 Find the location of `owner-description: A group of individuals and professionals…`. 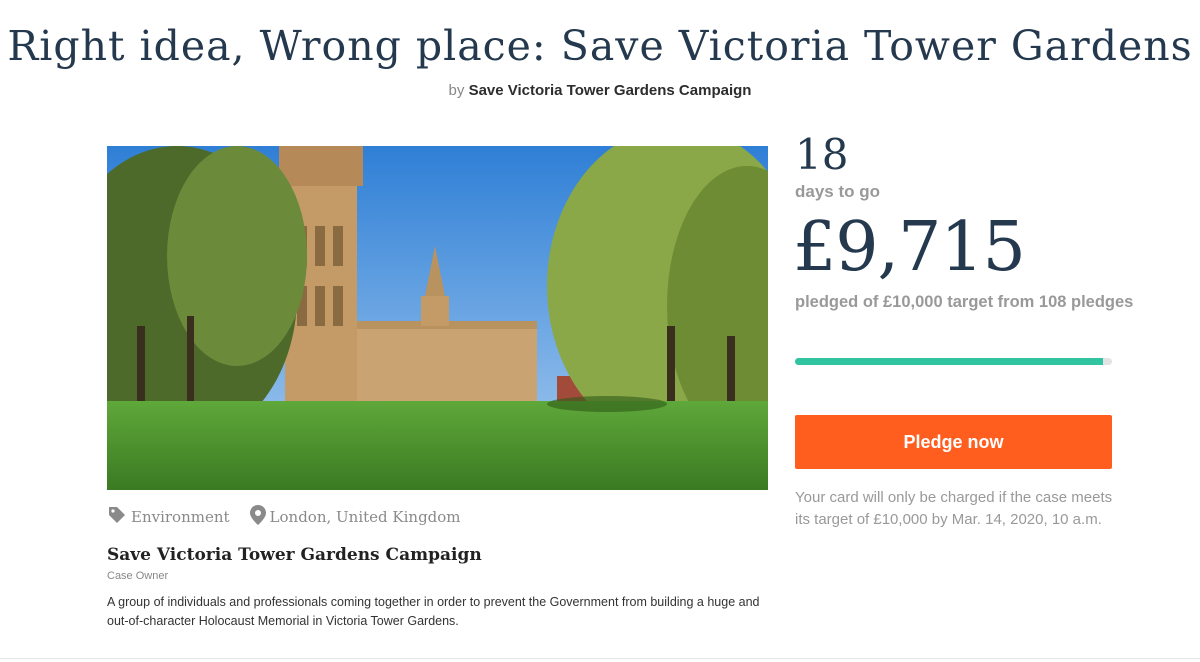

owner-description: A group of individuals and professionals… is located at coordinates (433, 611).